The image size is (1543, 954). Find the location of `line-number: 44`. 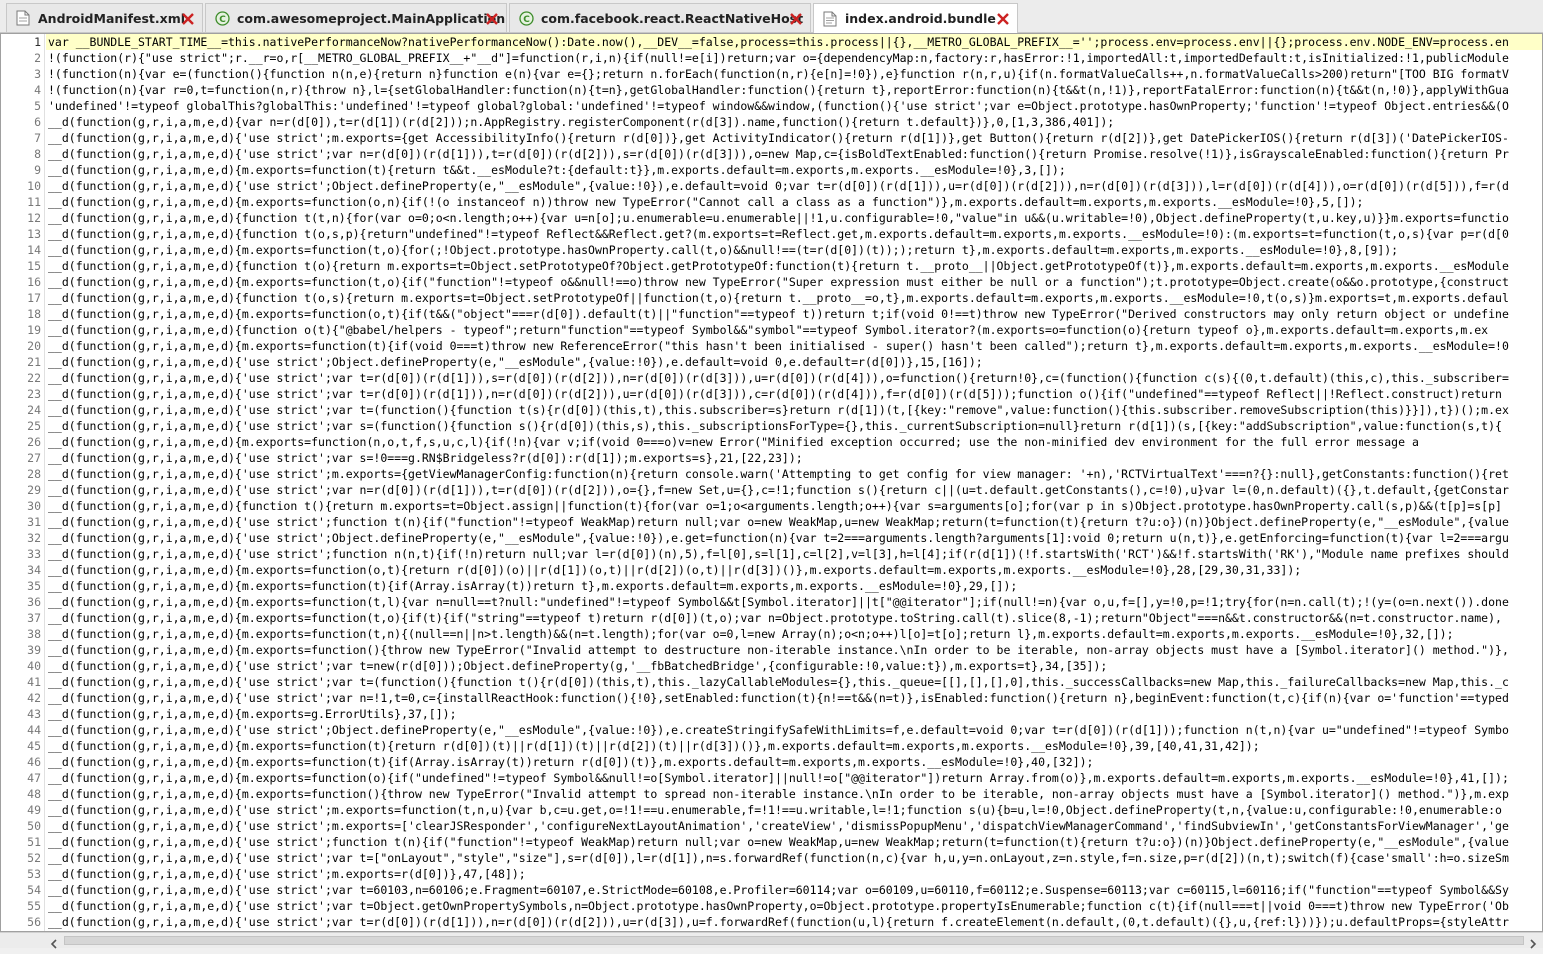

line-number: 44 is located at coordinates (34, 730).